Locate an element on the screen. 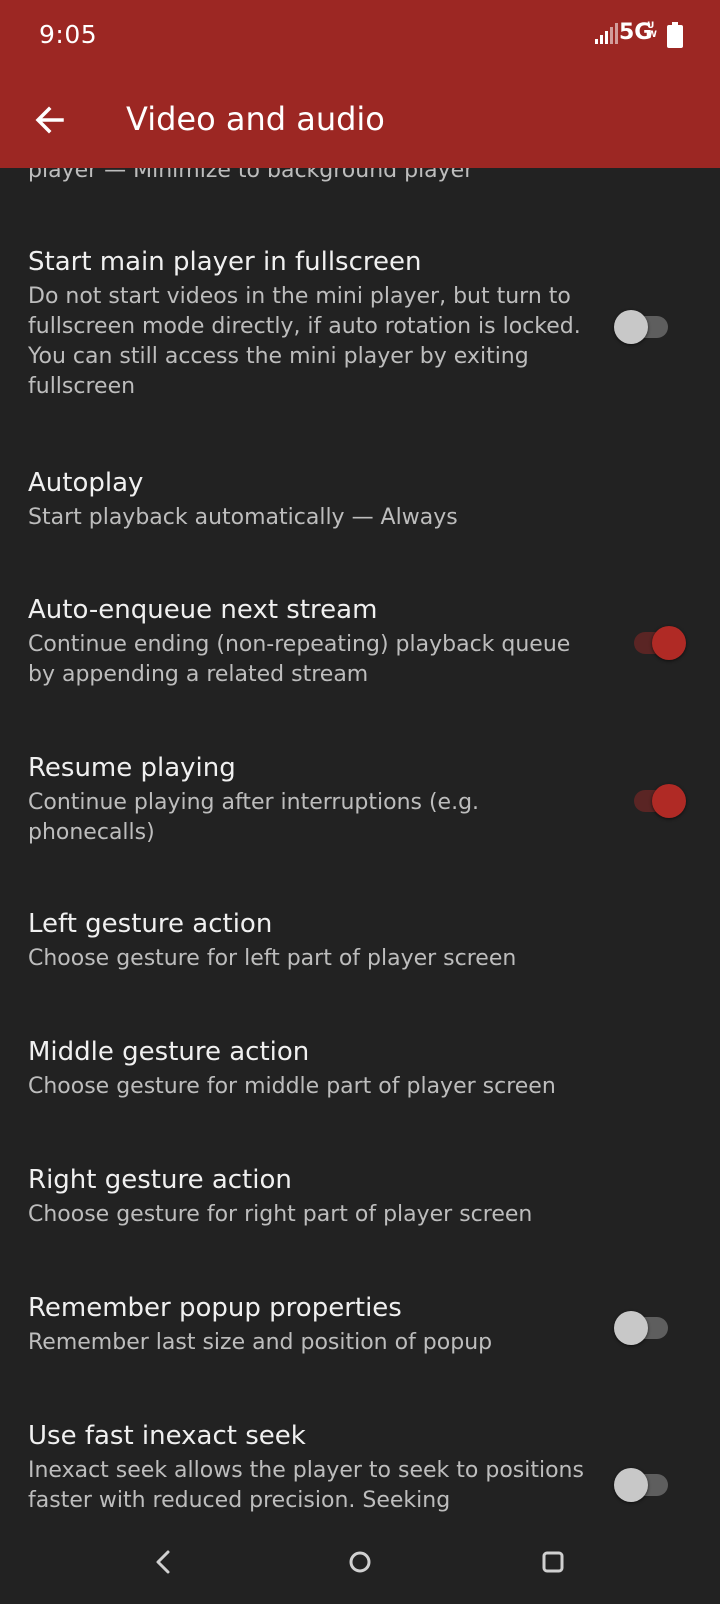 The image size is (720, 1604). resume-playing-switch is located at coordinates (656, 800).